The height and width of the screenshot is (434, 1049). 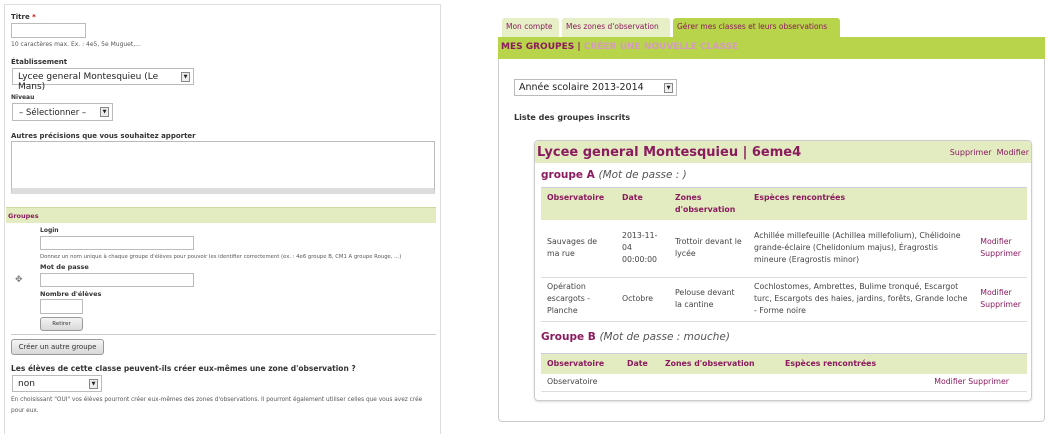 I want to click on etab-label: Établissement, so click(x=39, y=62).